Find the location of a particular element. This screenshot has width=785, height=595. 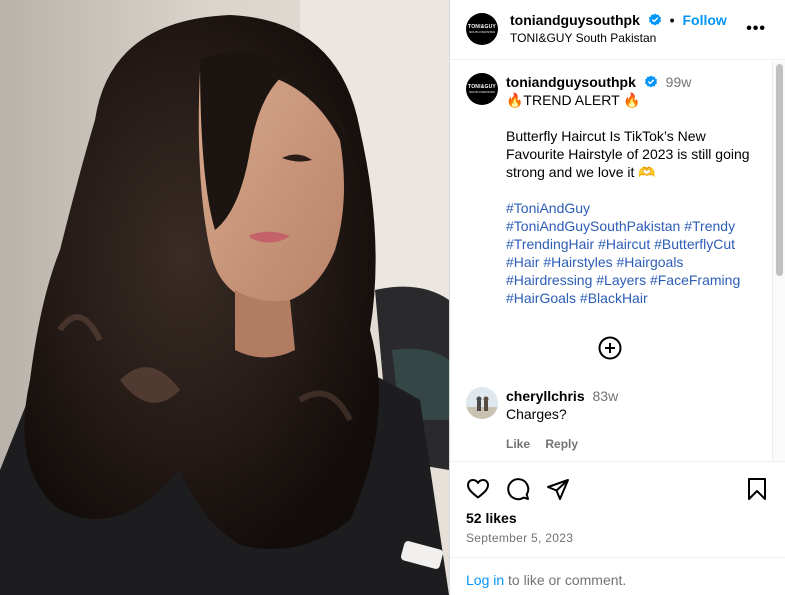

hashtag: #HairGoals is located at coordinates (541, 298).